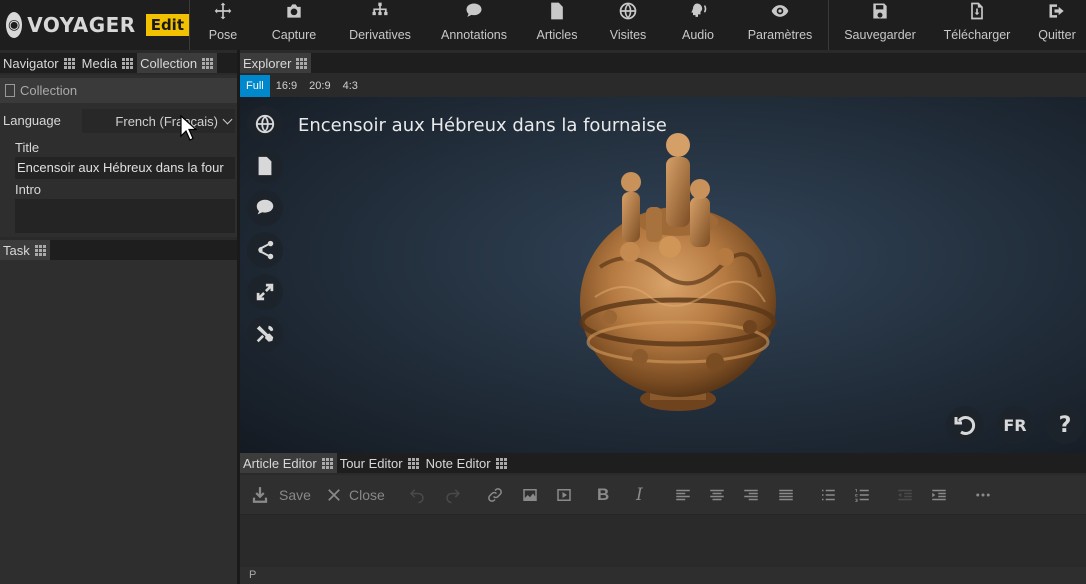 The height and width of the screenshot is (584, 1086). I want to click on mouse-cursor-icon, so click(189, 128).